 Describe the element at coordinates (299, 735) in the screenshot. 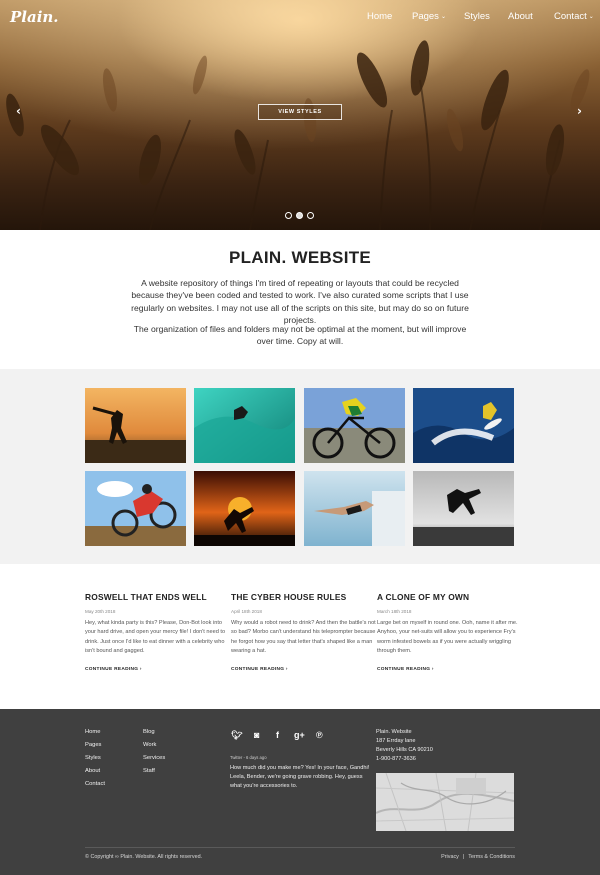

I see `googleplus-icon: g+` at that location.